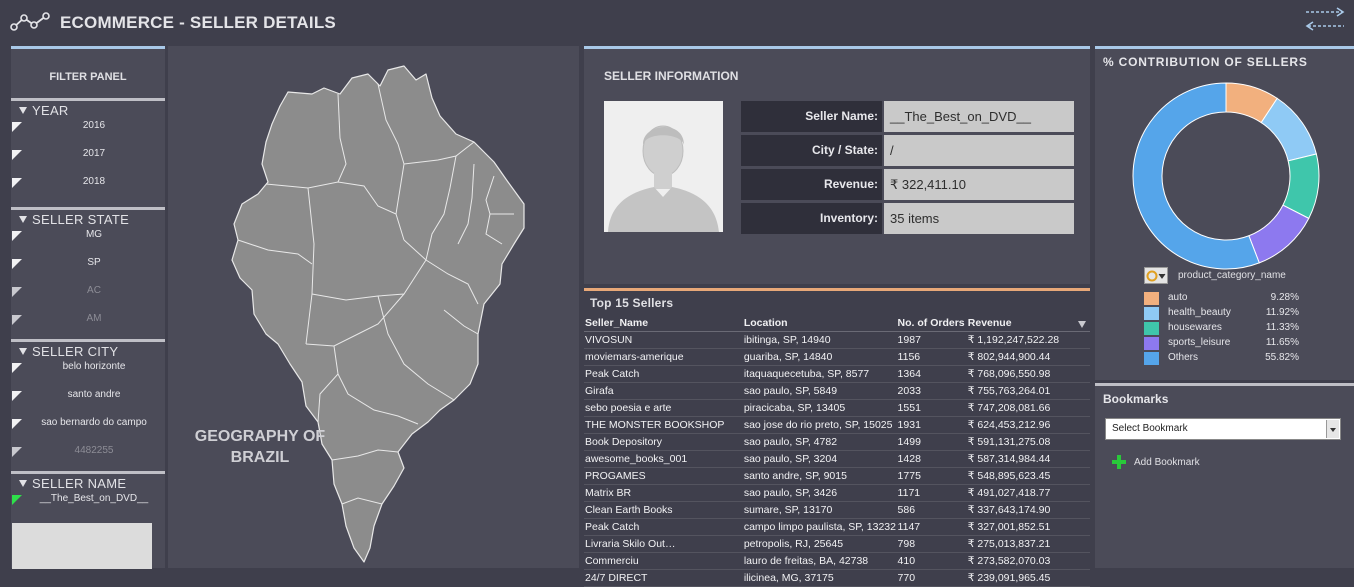  I want to click on cell-revenue: ₹ 275,013,837.21, so click(1028, 544).